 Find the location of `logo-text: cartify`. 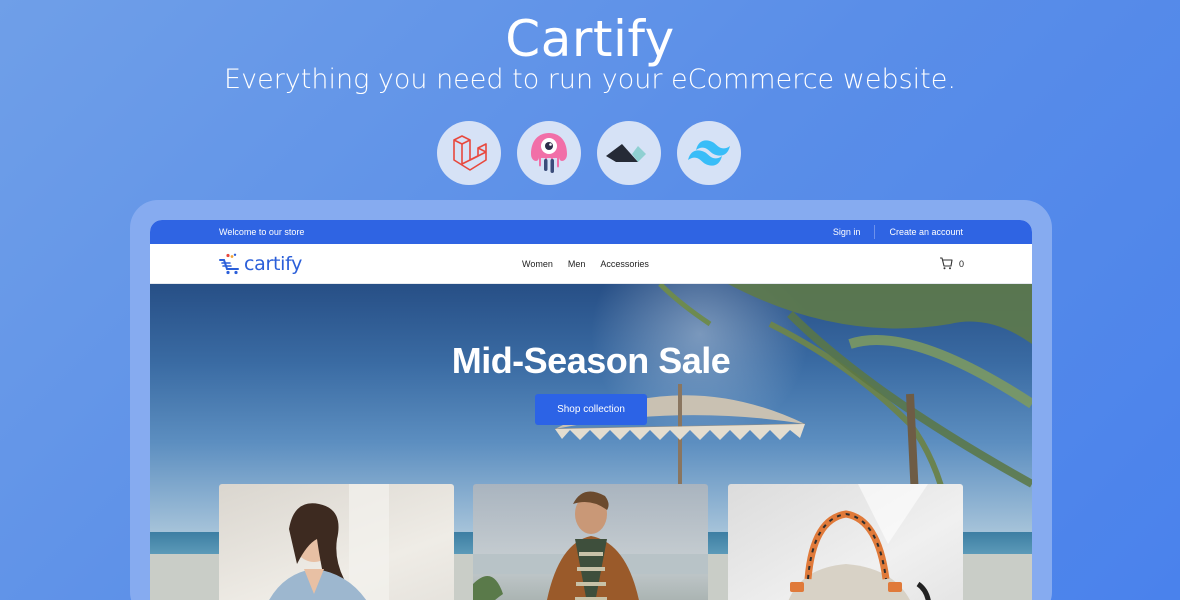

logo-text: cartify is located at coordinates (273, 264).